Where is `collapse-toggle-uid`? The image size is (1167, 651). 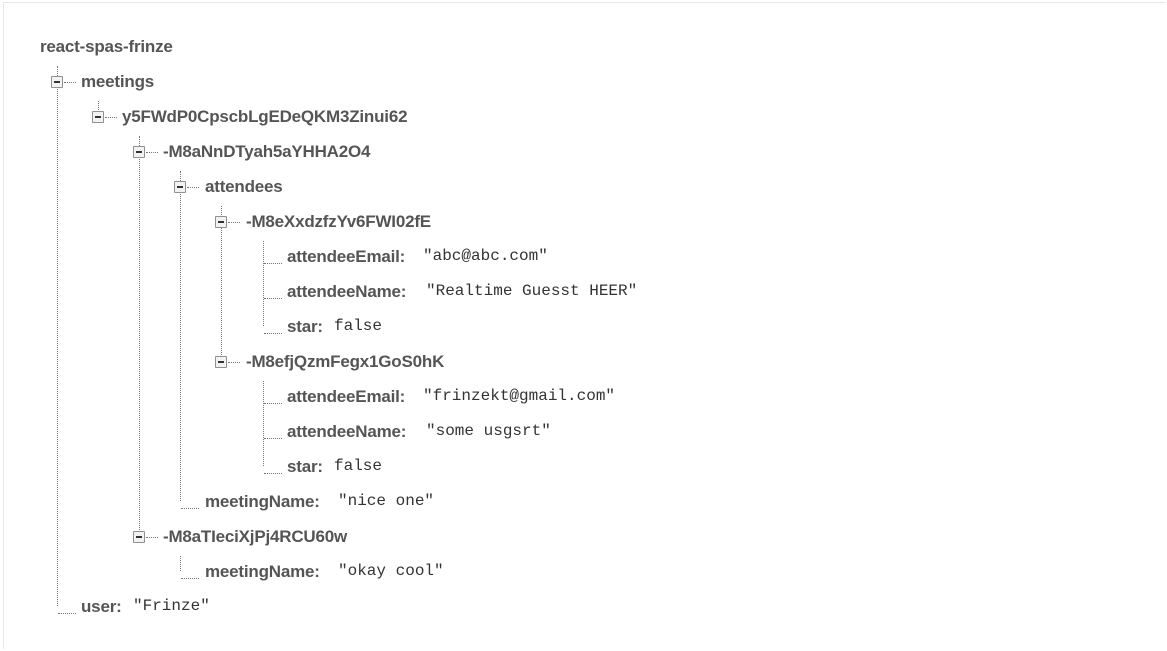 collapse-toggle-uid is located at coordinates (98, 117).